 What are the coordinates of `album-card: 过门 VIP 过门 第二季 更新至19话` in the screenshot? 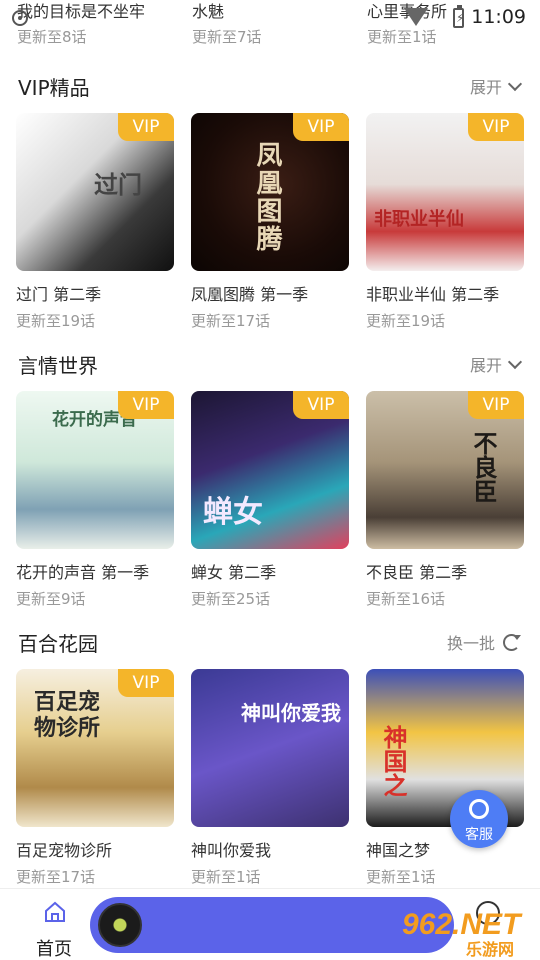 It's located at (95, 222).